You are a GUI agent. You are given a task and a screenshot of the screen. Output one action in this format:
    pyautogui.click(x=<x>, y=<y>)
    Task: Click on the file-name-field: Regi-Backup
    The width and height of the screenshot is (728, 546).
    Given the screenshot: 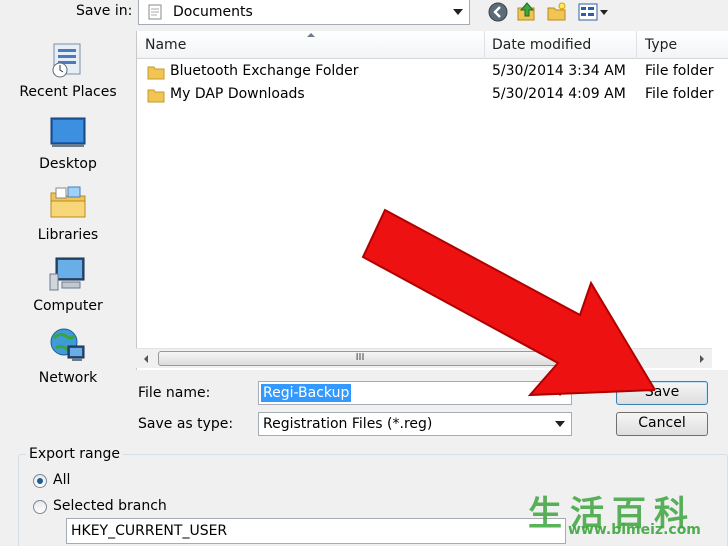 What is the action you would take?
    pyautogui.click(x=415, y=393)
    